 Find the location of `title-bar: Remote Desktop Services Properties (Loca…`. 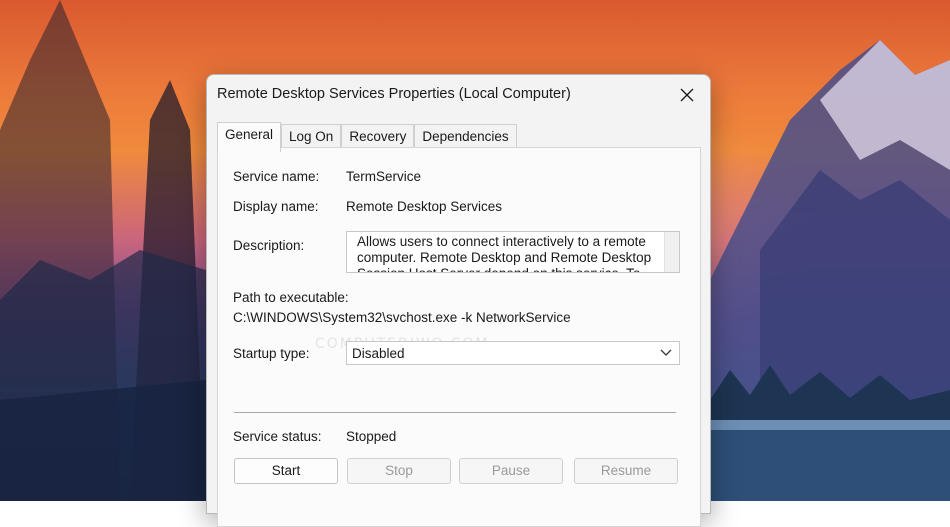

title-bar: Remote Desktop Services Properties (Loca… is located at coordinates (458, 95).